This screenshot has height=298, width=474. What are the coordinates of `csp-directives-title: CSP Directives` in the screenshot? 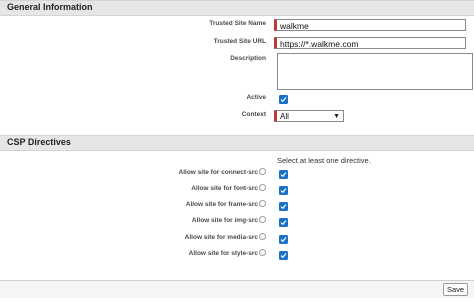 It's located at (39, 142).